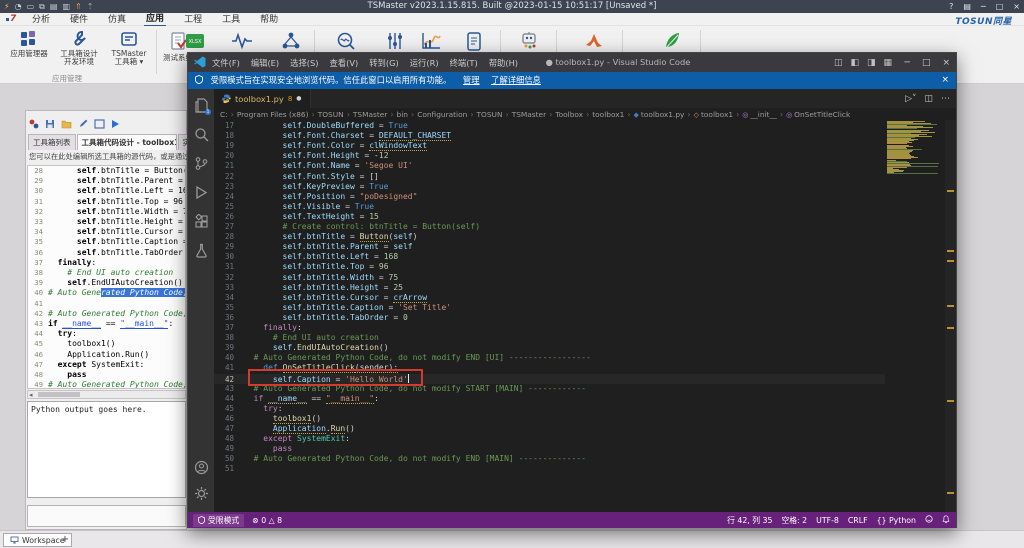  I want to click on explorer-icon: 1, so click(201, 105).